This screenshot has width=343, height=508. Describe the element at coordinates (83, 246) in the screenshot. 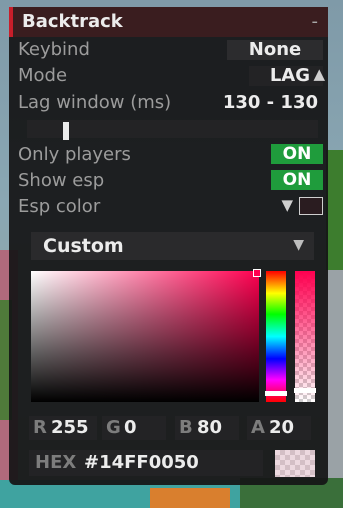

I see `preset-label: Custom` at that location.